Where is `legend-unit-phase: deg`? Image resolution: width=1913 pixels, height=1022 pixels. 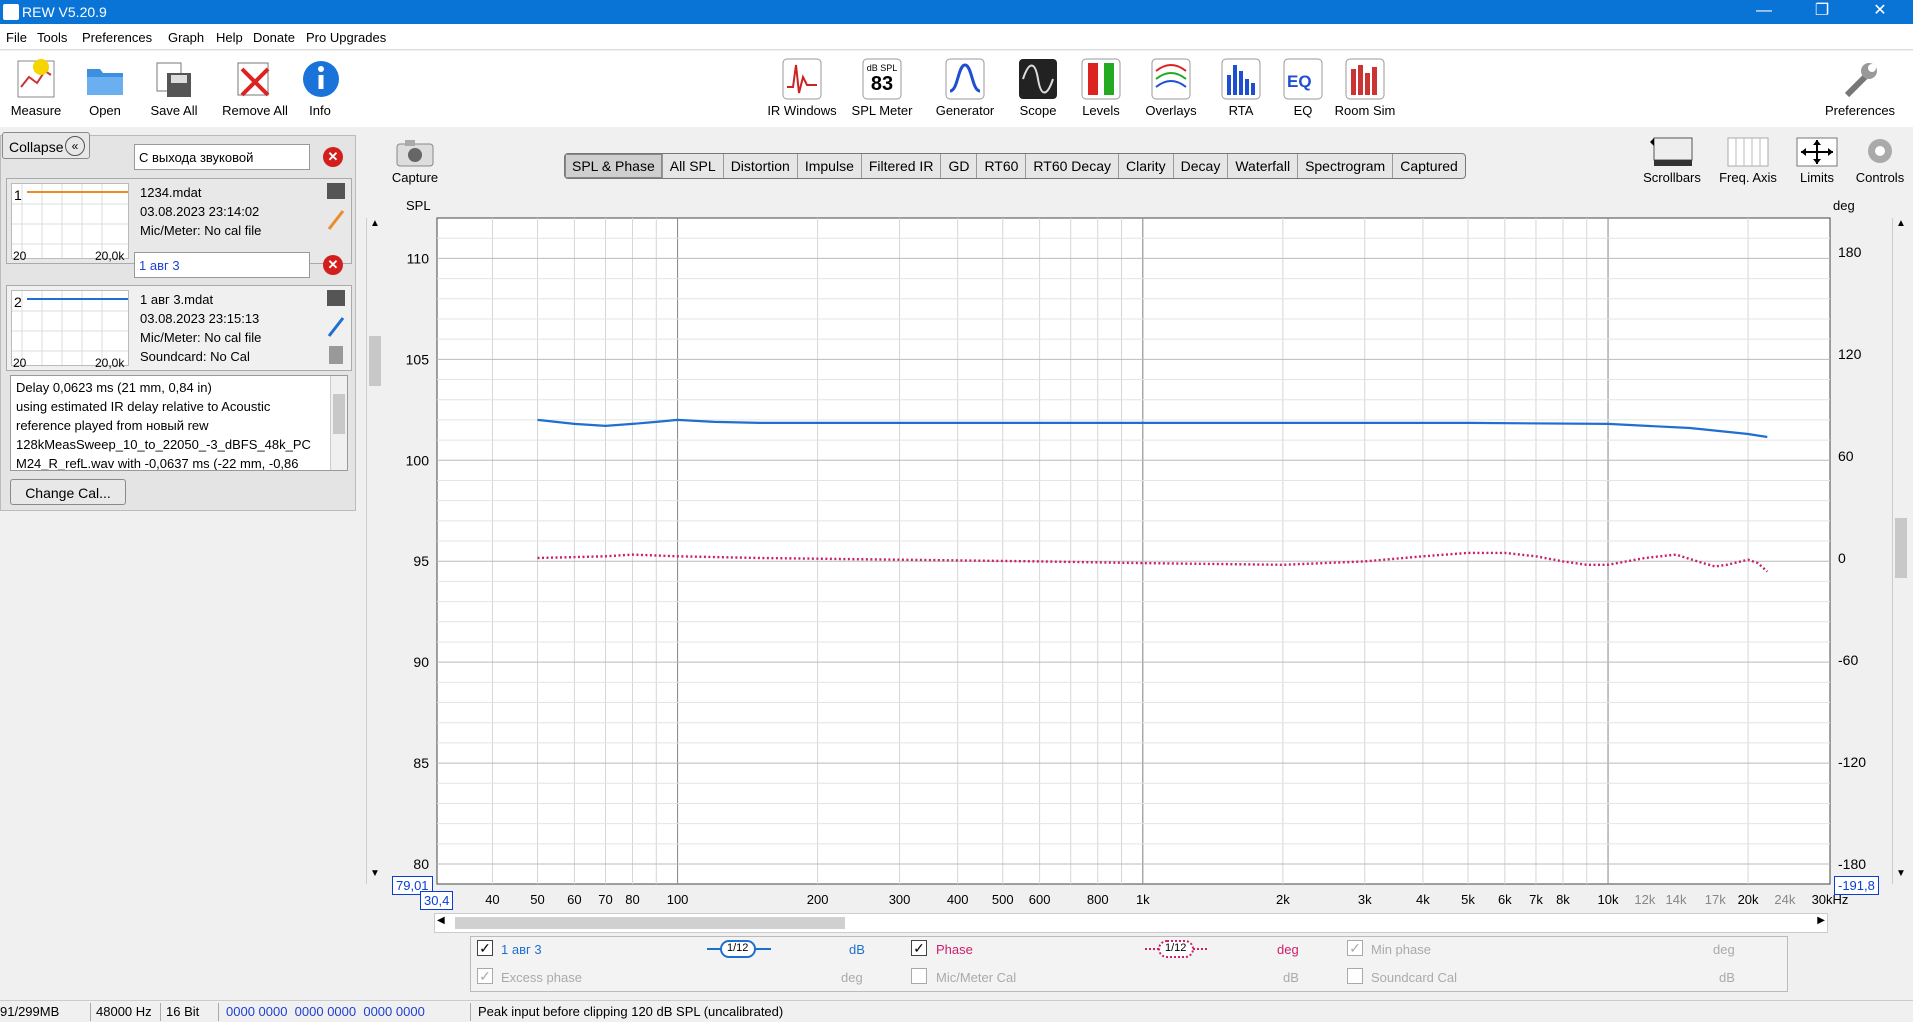 legend-unit-phase: deg is located at coordinates (1288, 949).